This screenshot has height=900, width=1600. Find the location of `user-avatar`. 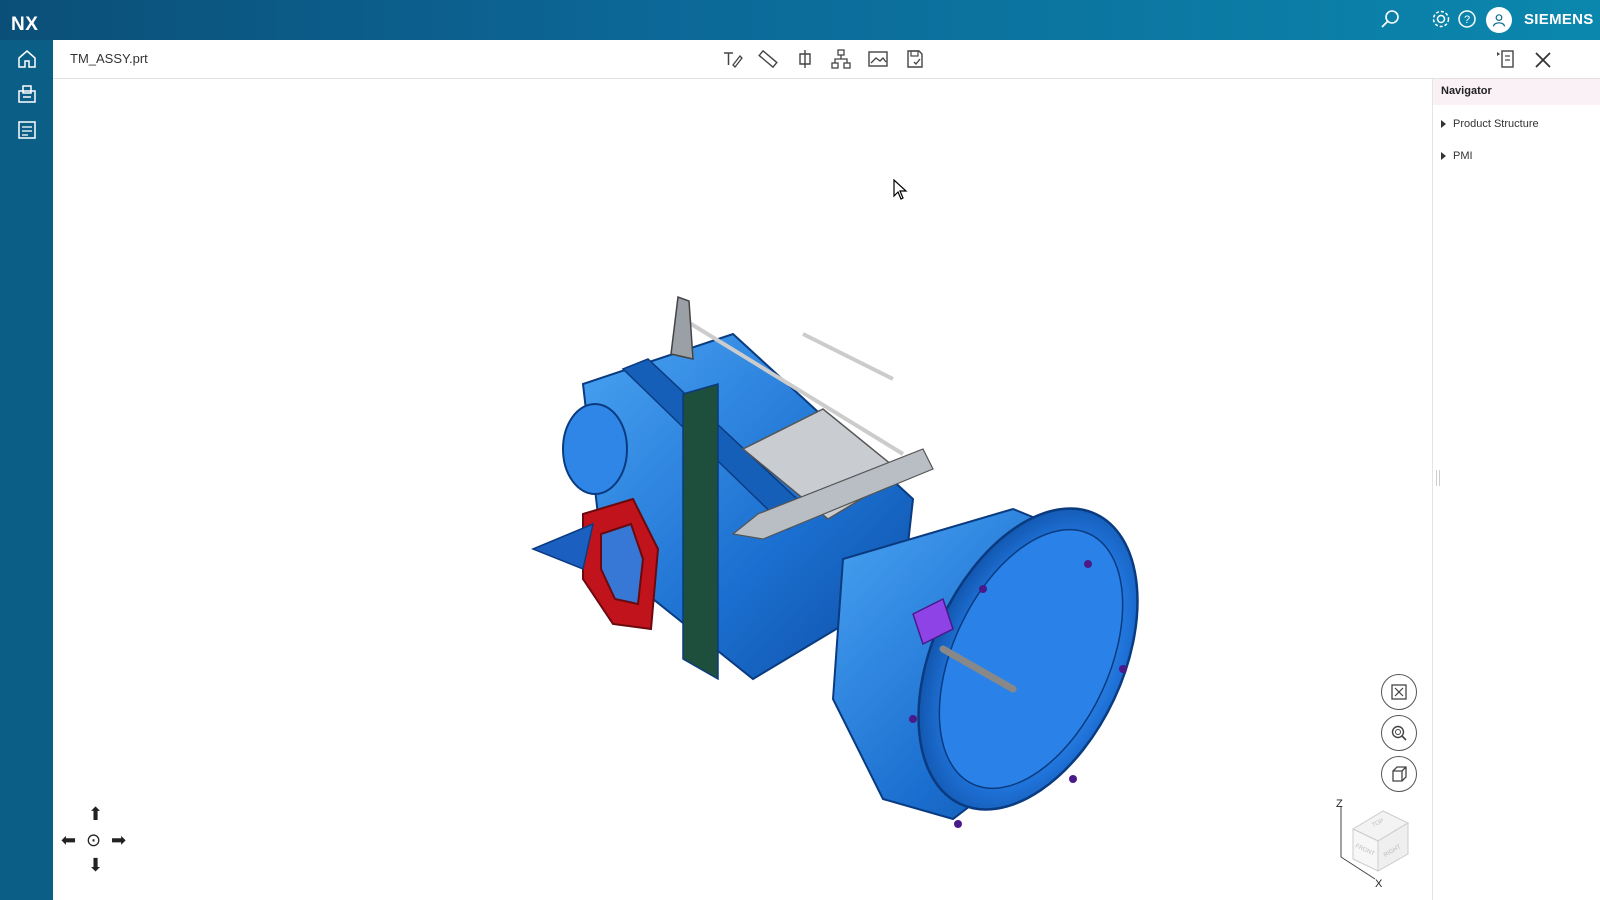

user-avatar is located at coordinates (1499, 20).